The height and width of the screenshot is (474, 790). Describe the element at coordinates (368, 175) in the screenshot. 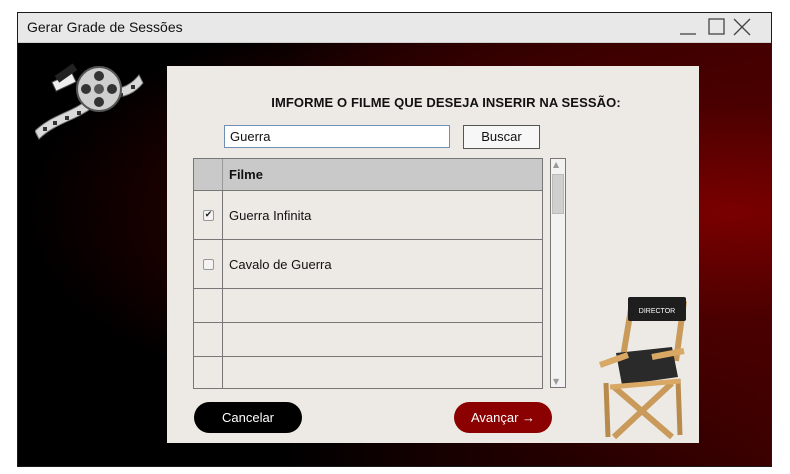

I see `table-header: Filme` at that location.